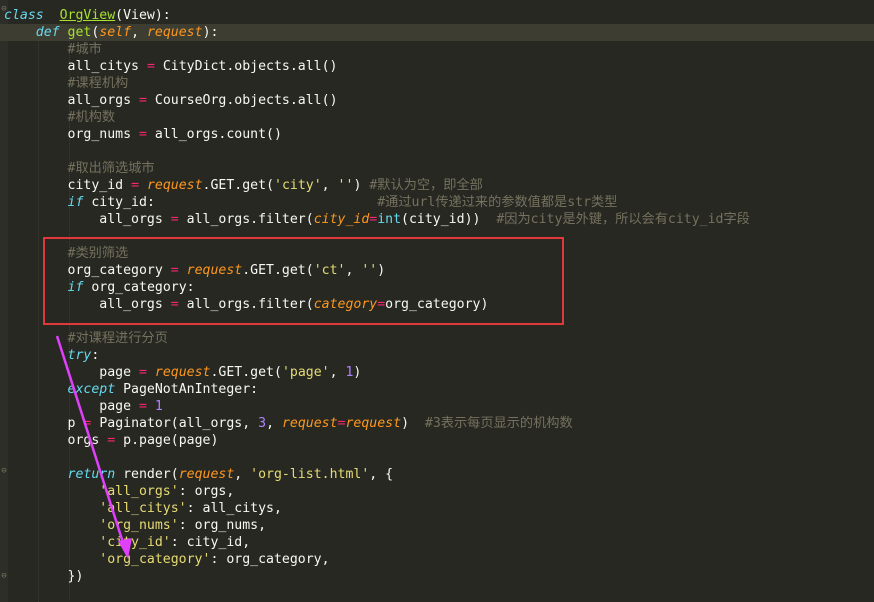 The height and width of the screenshot is (602, 874). What do you see at coordinates (95, 355) in the screenshot?
I see `code-token: :` at bounding box center [95, 355].